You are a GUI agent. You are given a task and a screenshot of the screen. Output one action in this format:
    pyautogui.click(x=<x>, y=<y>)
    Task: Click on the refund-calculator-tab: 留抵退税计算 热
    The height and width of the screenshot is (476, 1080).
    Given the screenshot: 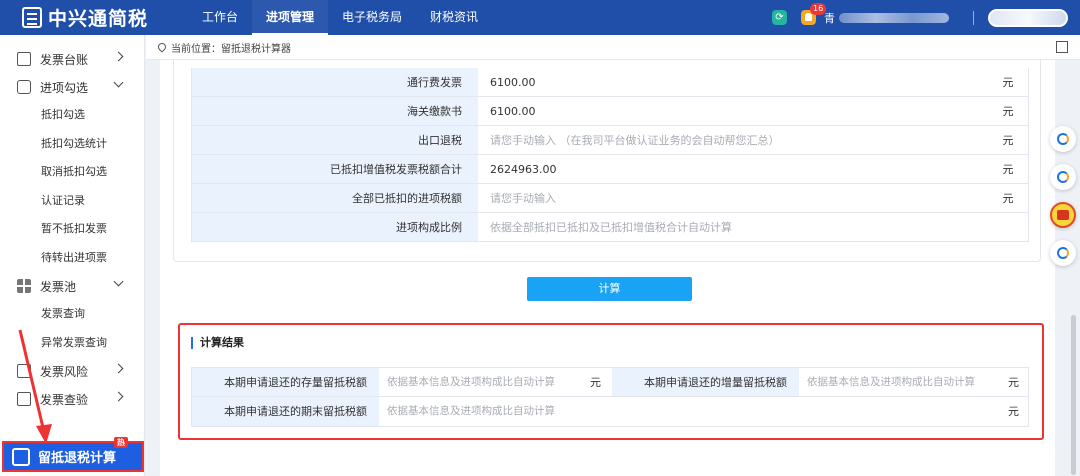 What is the action you would take?
    pyautogui.click(x=73, y=454)
    